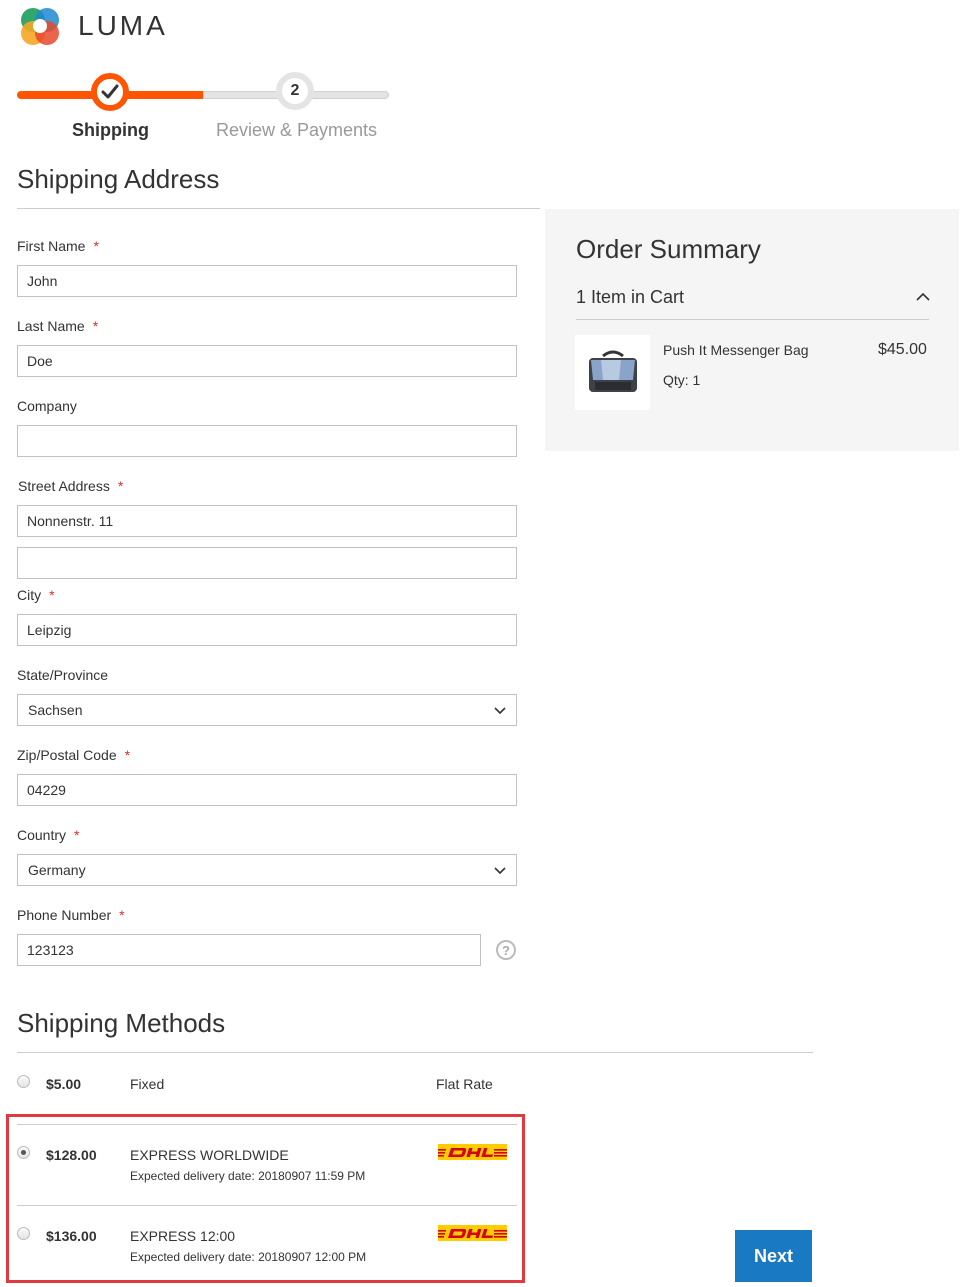 This screenshot has height=1287, width=966. Describe the element at coordinates (267, 870) in the screenshot. I see `country-select: Germany` at that location.